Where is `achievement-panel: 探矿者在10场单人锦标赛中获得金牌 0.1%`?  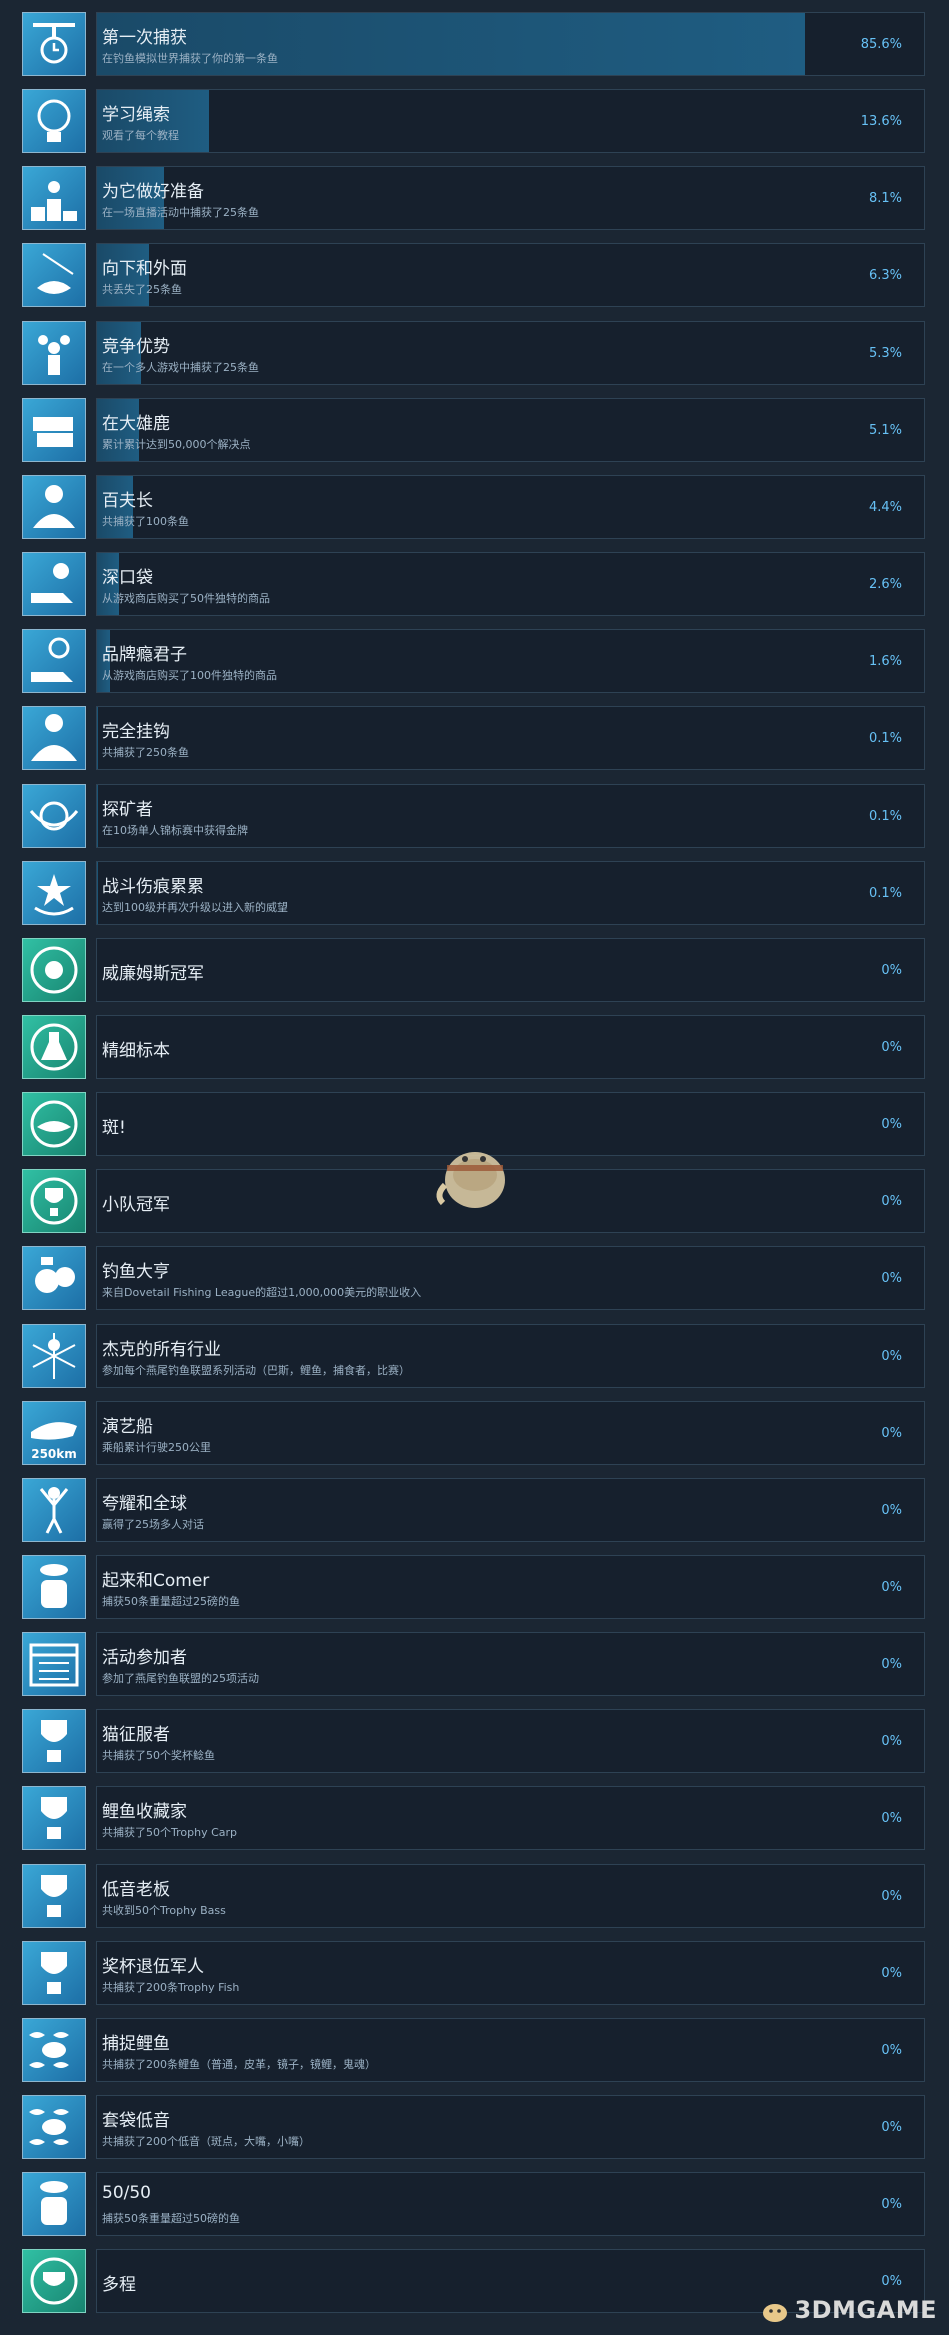
achievement-panel: 探矿者在10场单人锦标赛中获得金牌 0.1% is located at coordinates (510, 816).